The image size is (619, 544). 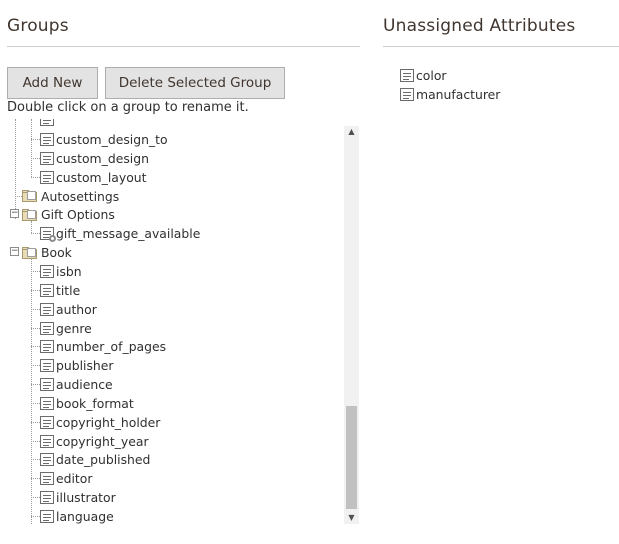 I want to click on unassigned-divider, so click(x=501, y=46).